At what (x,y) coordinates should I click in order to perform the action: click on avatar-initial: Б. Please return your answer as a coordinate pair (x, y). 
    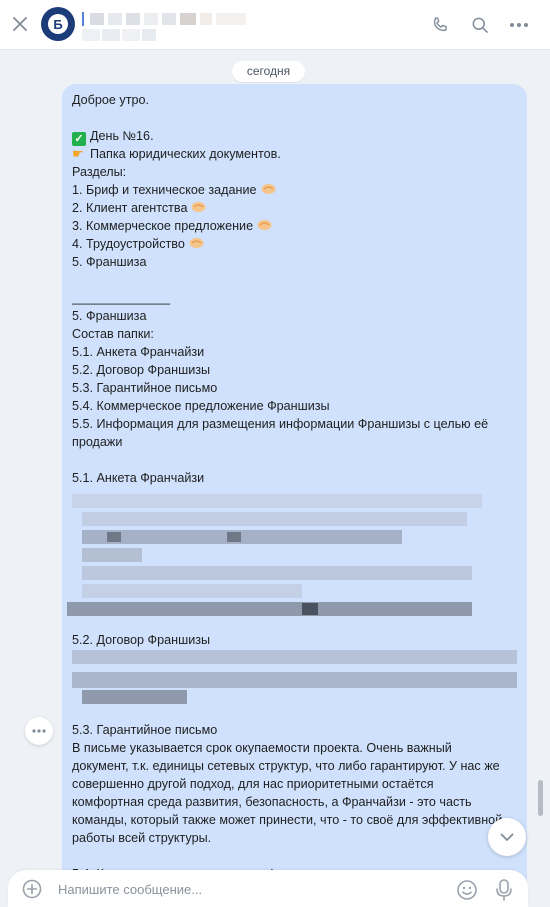
    Looking at the image, I should click on (58, 24).